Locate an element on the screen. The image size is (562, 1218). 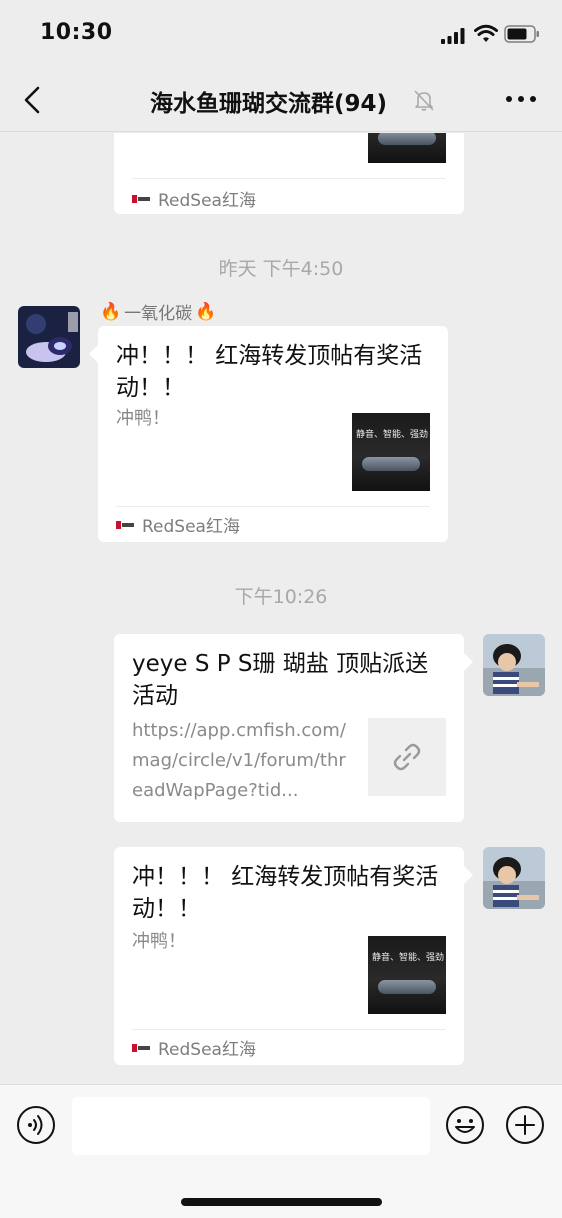
home-indicator is located at coordinates (281, 1202).